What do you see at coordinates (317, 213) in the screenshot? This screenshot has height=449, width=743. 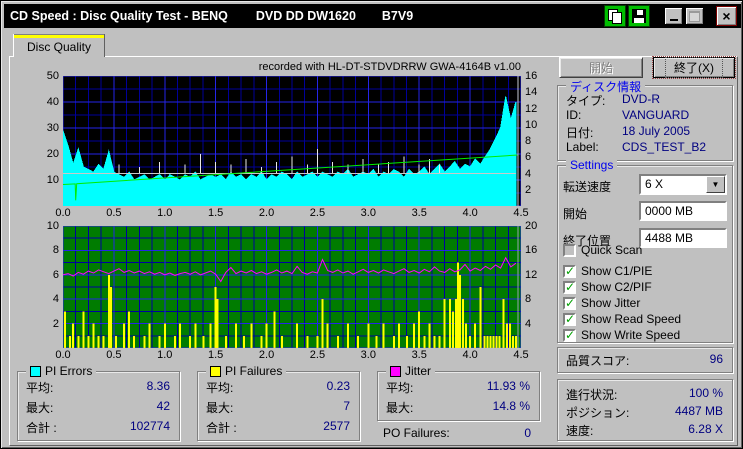 I see `axis-tick-label: 2.5` at bounding box center [317, 213].